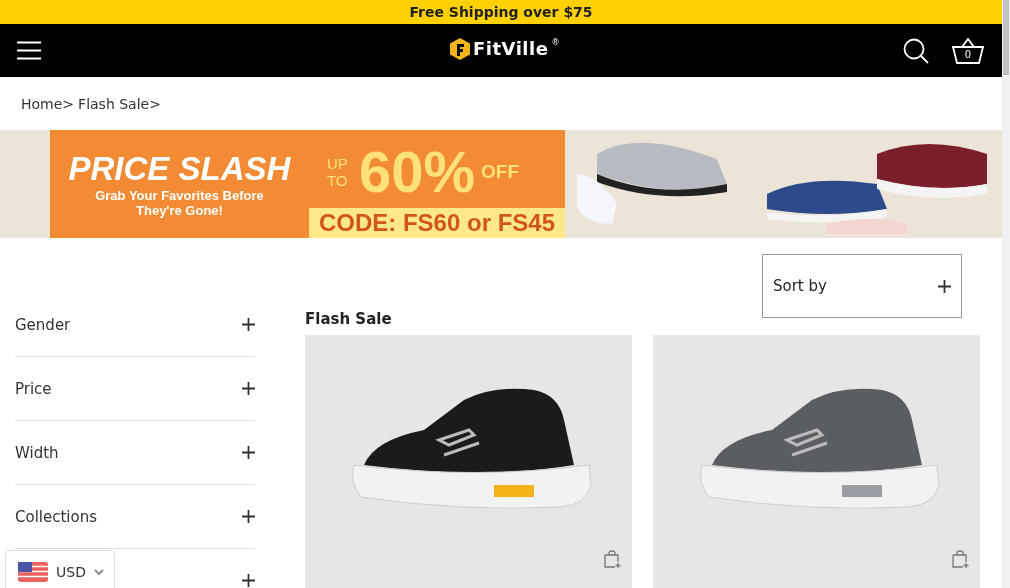  I want to click on promo-headline: PRICE SLASH, so click(179, 169).